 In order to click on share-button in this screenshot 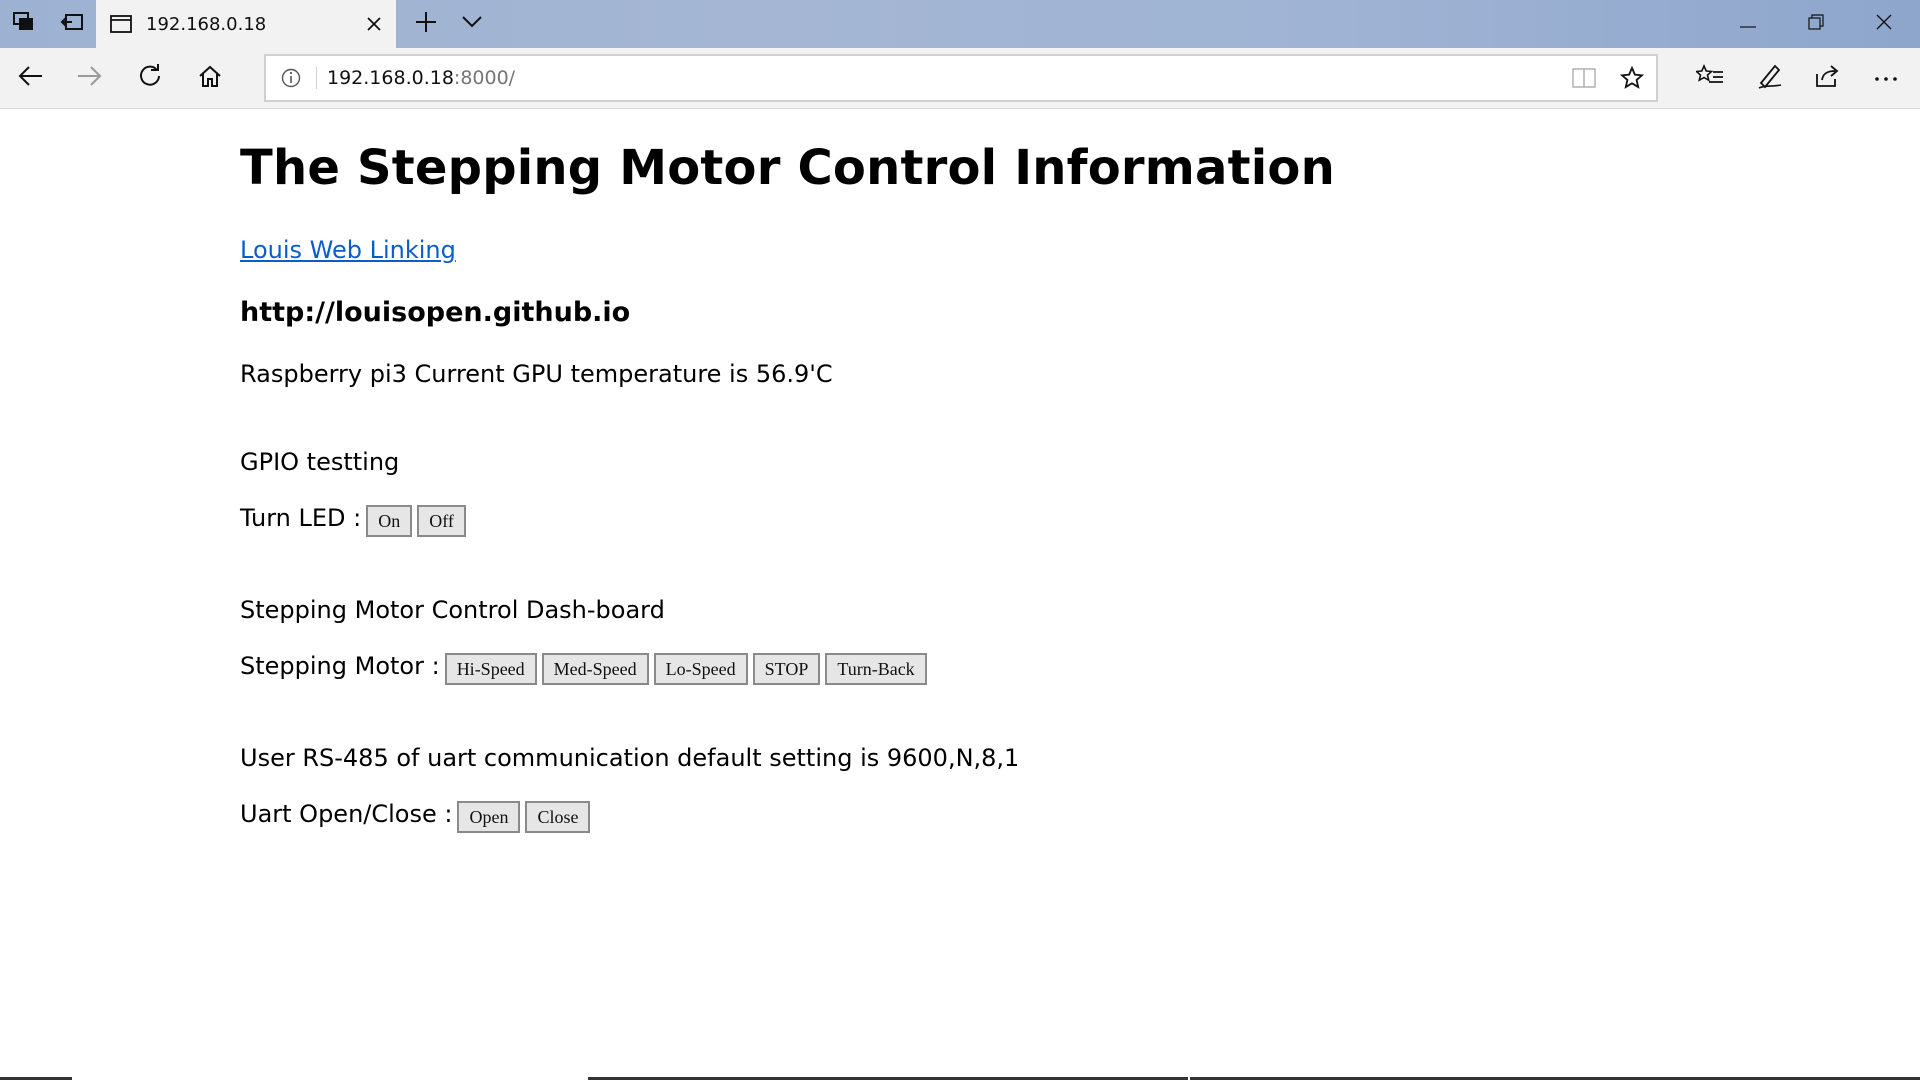, I will do `click(1828, 78)`.